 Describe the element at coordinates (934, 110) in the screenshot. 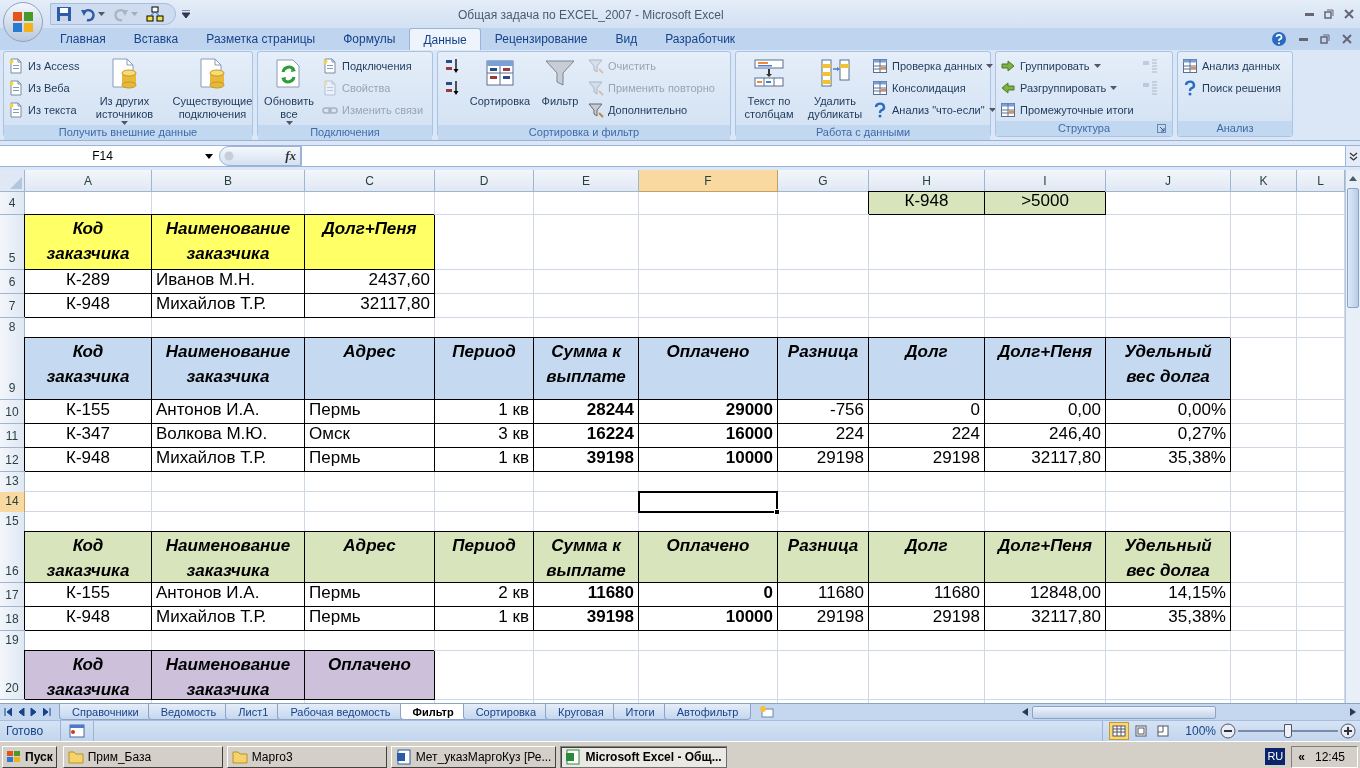

I see `ribbon-button: Анализ "что-если"` at that location.